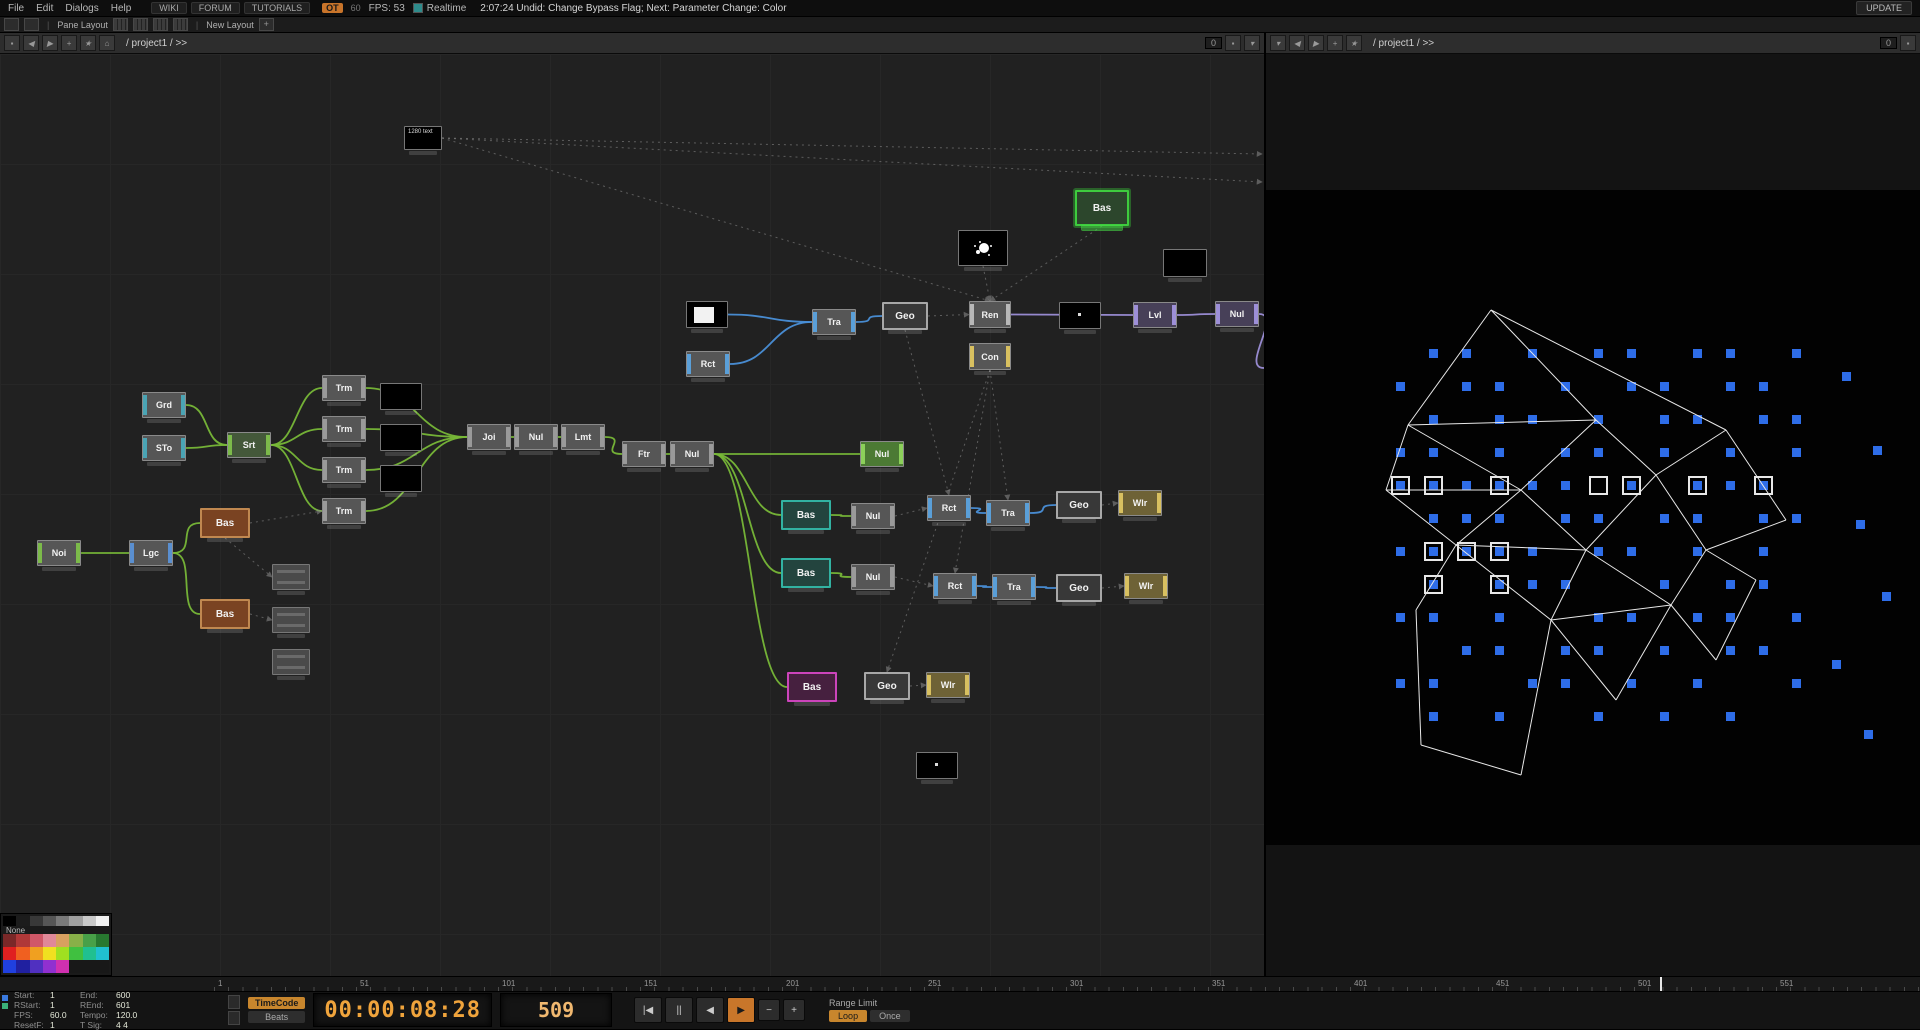 This screenshot has height=1030, width=1920. Describe the element at coordinates (983, 250) in the screenshot. I see `node-top_splat` at that location.